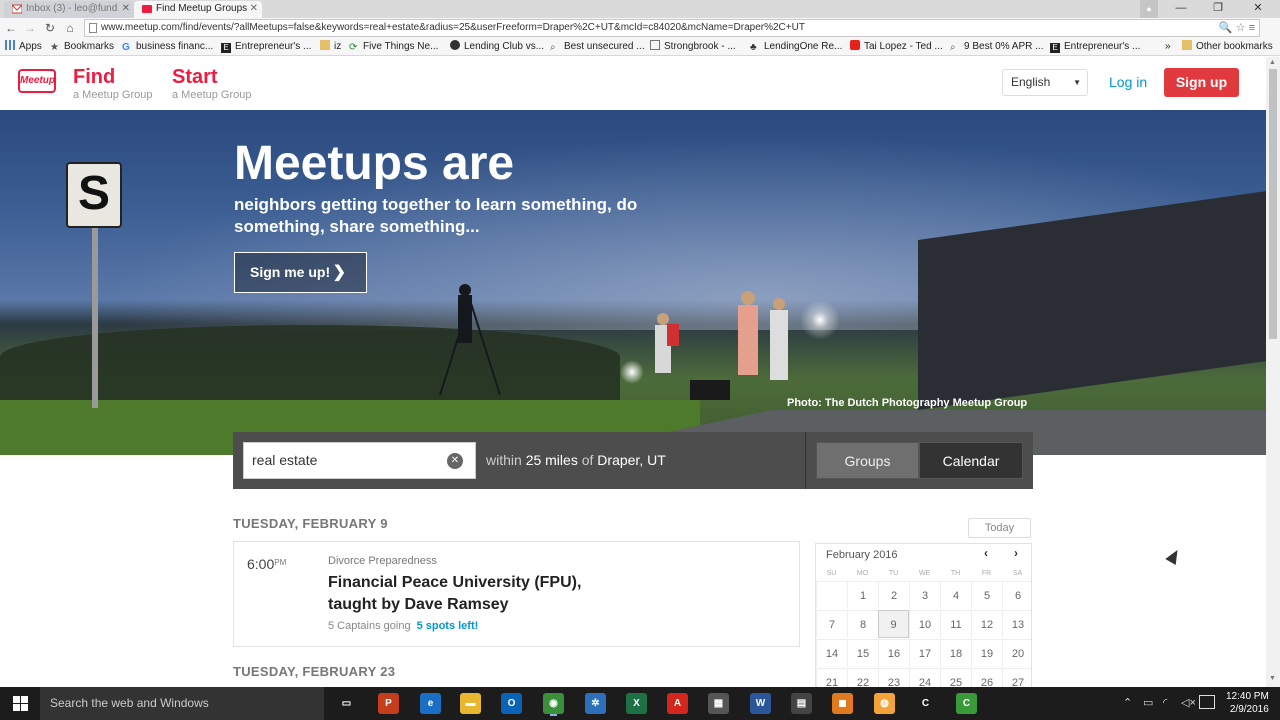 This screenshot has width=1280, height=720. Describe the element at coordinates (470, 703) in the screenshot. I see `file-explorer-icon: ▬` at that location.